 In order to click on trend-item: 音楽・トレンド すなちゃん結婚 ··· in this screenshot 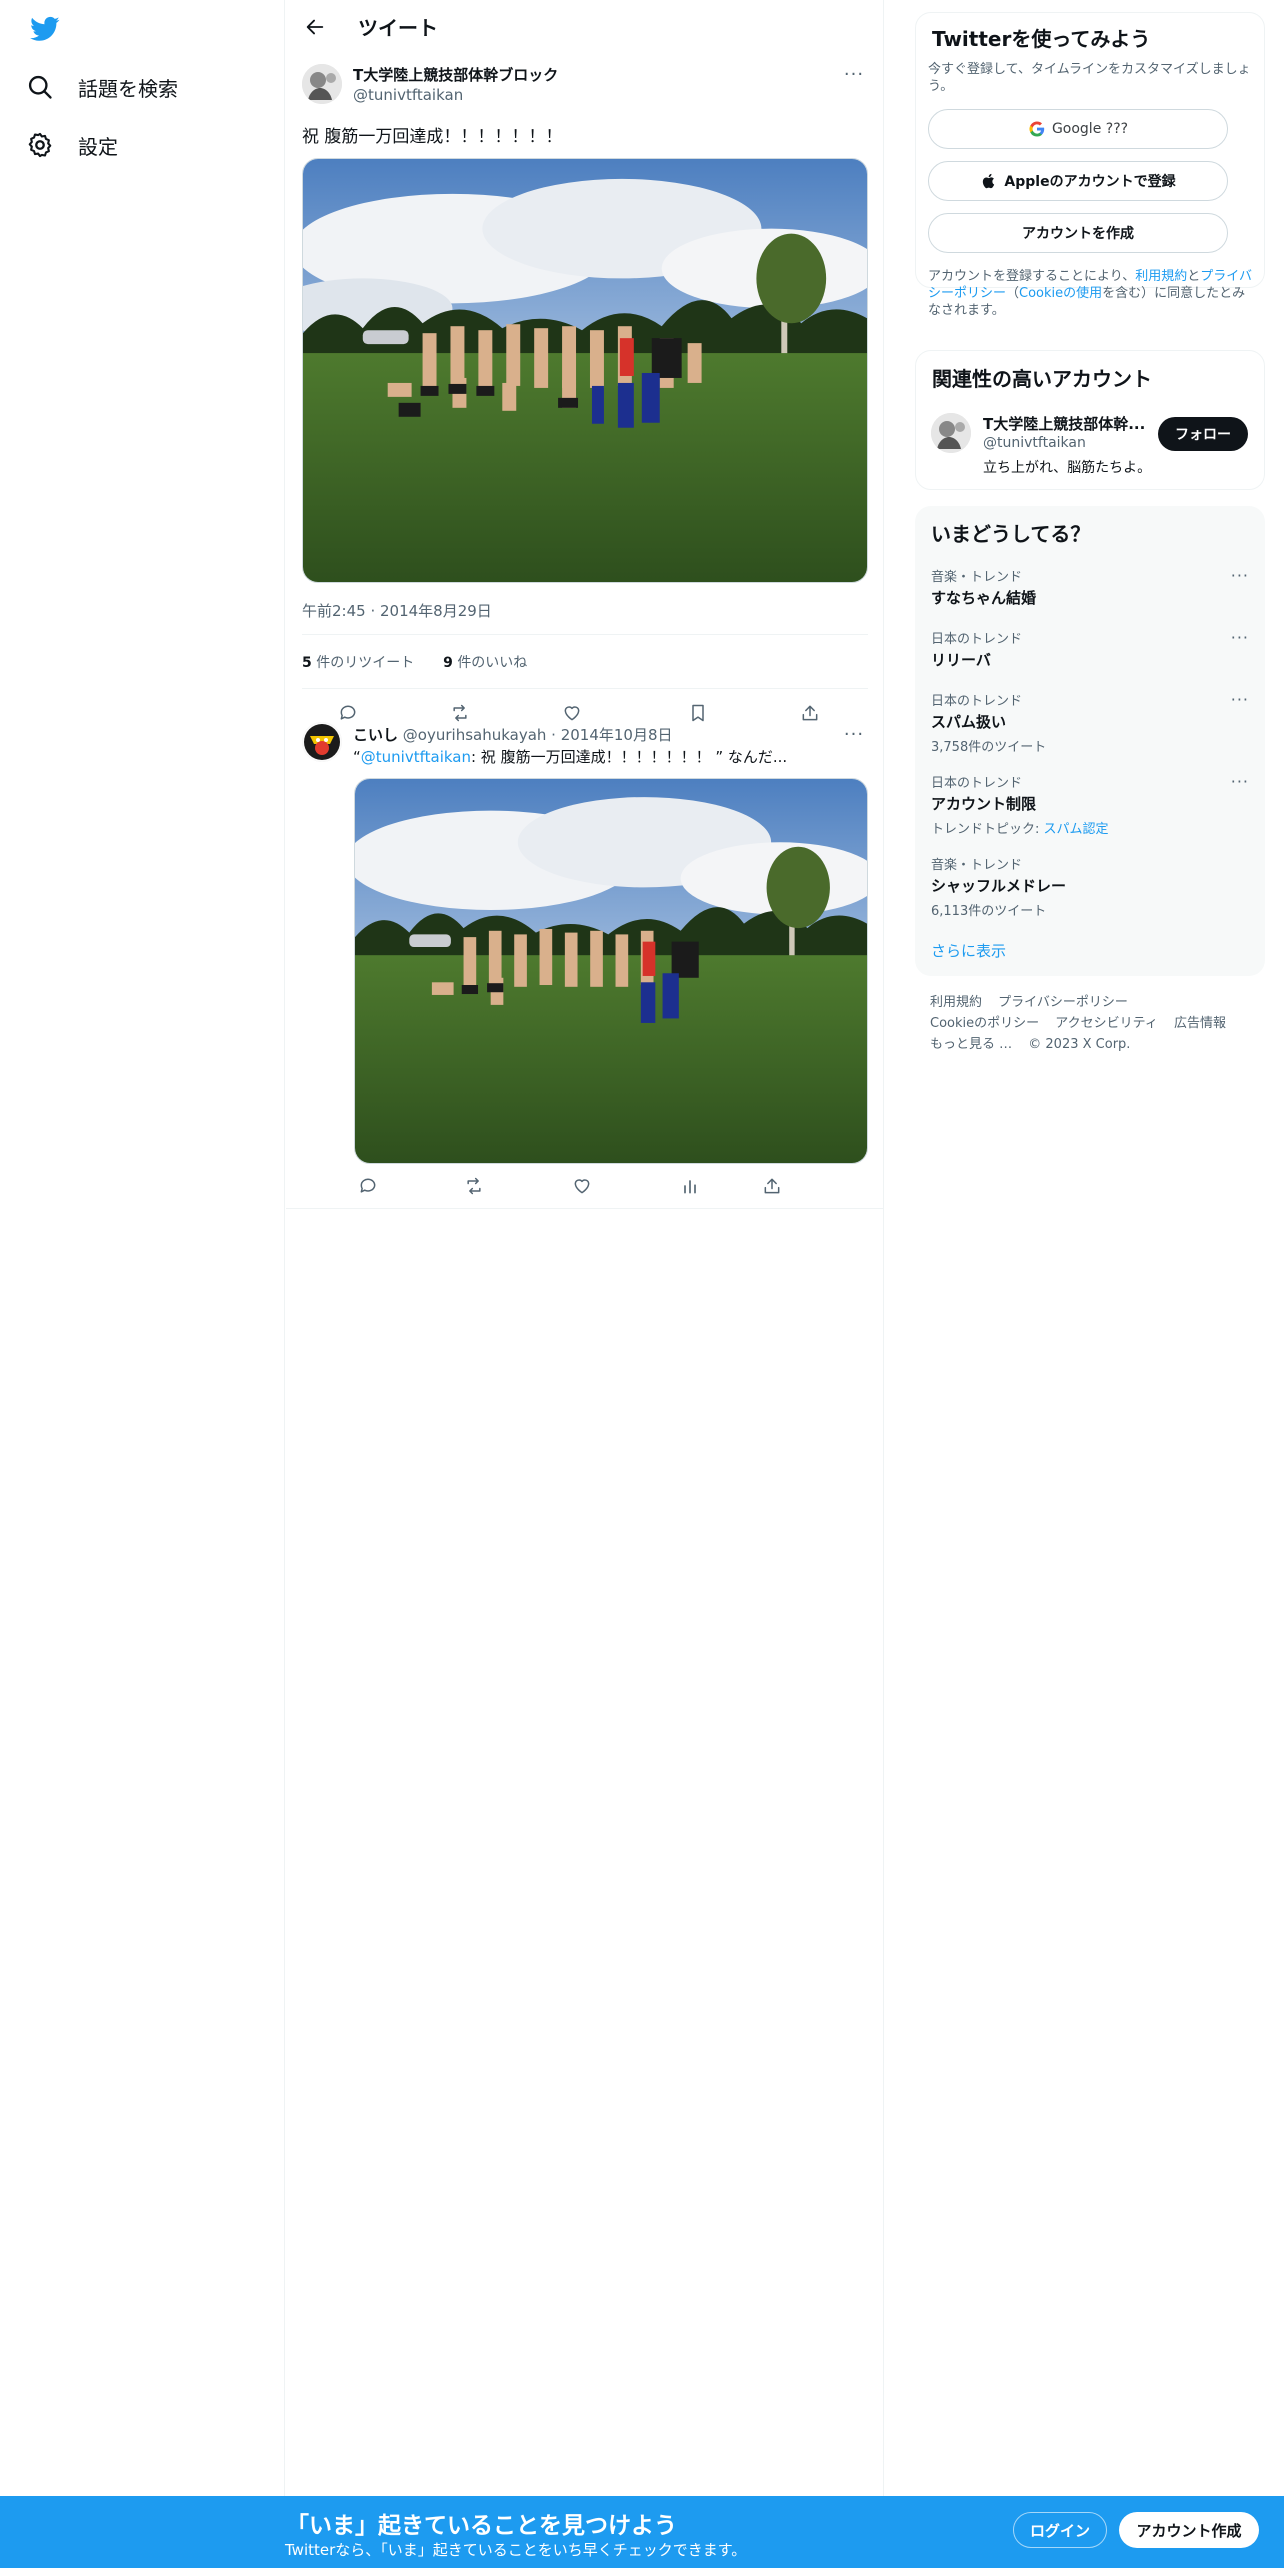, I will do `click(1090, 587)`.